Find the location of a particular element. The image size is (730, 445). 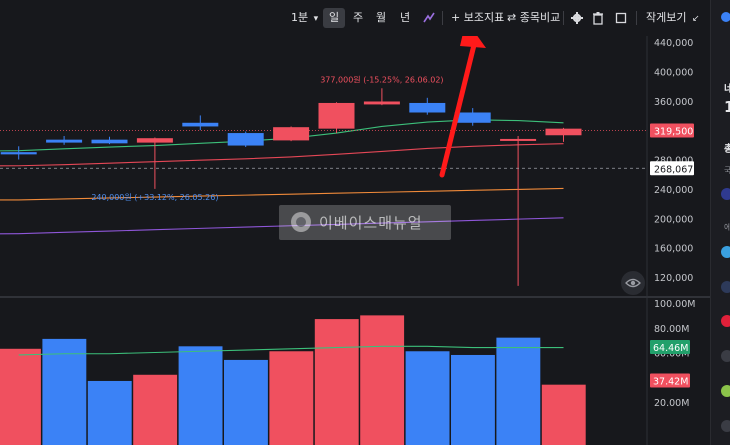

price-tick-label: 400,000 is located at coordinates (673, 72).